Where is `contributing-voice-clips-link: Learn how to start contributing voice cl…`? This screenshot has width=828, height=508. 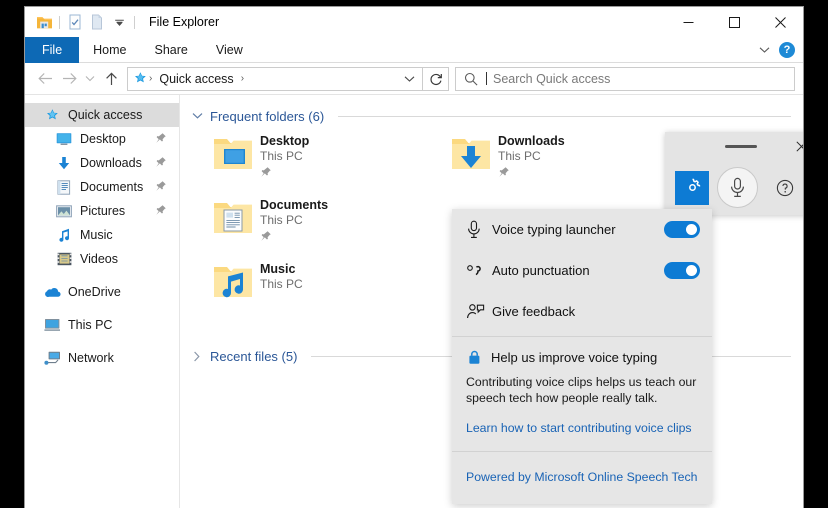
contributing-voice-clips-link: Learn how to start contributing voice cl… is located at coordinates (579, 428).